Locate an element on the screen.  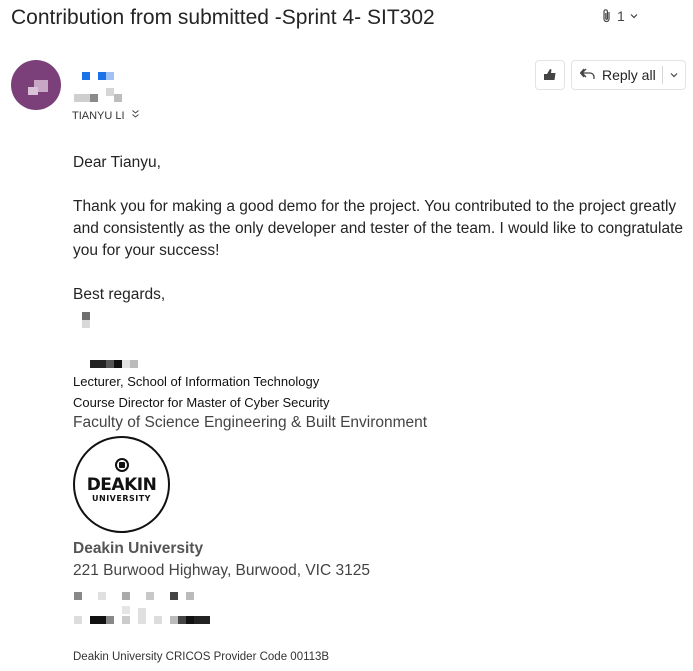
deakin-university-logo: DEAKIN UNIVERSITY is located at coordinates (121, 484).